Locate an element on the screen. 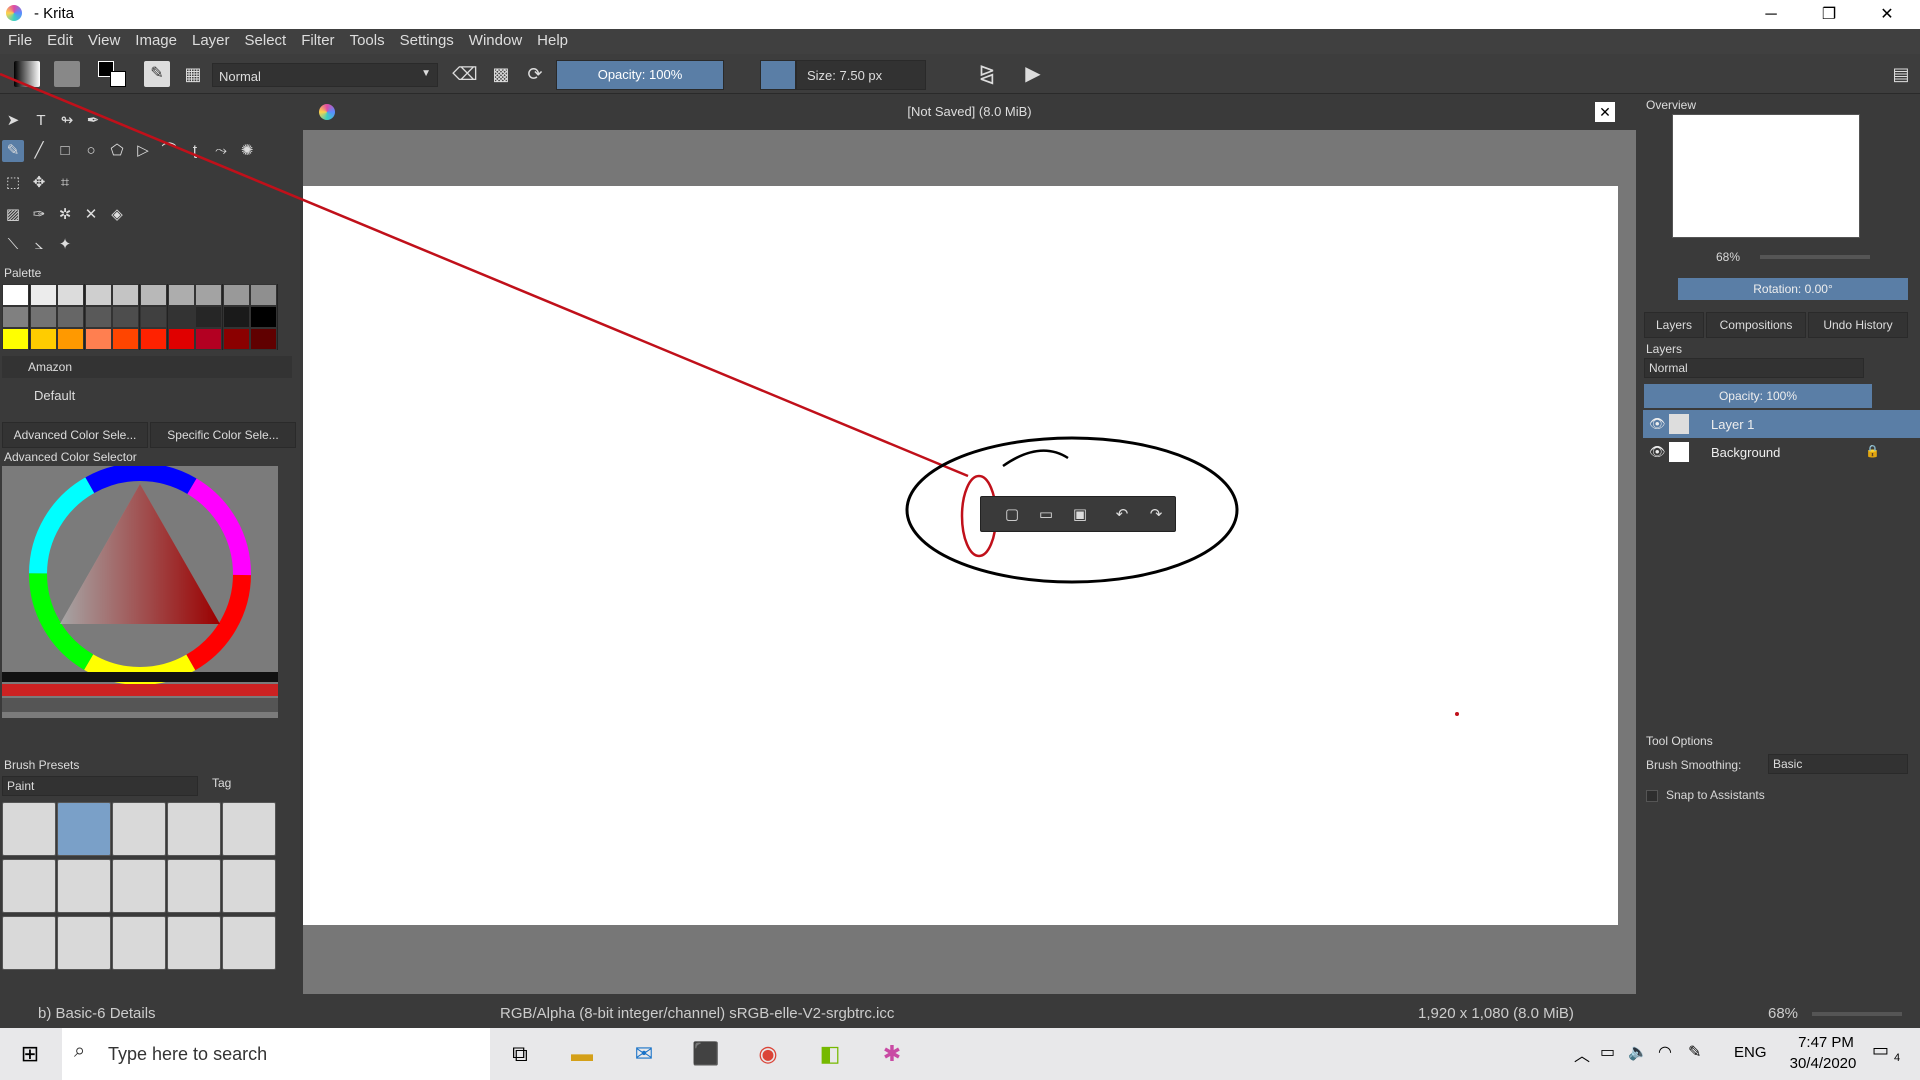 The width and height of the screenshot is (1920, 1080). brush-smoothing-select: Basic is located at coordinates (1838, 764).